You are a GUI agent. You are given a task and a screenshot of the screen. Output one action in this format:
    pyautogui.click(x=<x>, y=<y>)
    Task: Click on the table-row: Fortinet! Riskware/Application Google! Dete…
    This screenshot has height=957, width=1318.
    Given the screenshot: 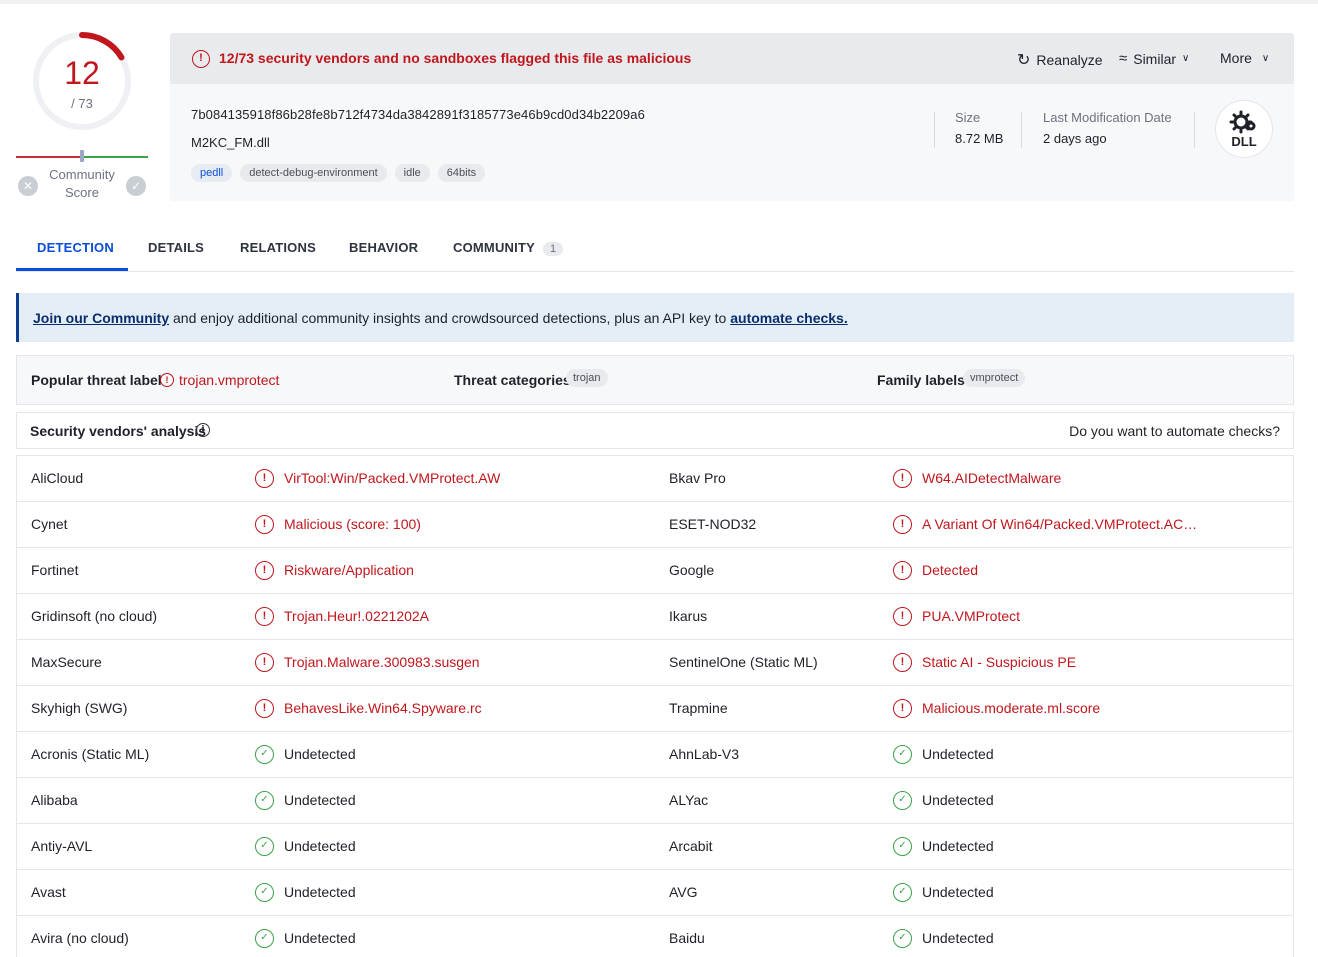 What is the action you would take?
    pyautogui.click(x=655, y=571)
    